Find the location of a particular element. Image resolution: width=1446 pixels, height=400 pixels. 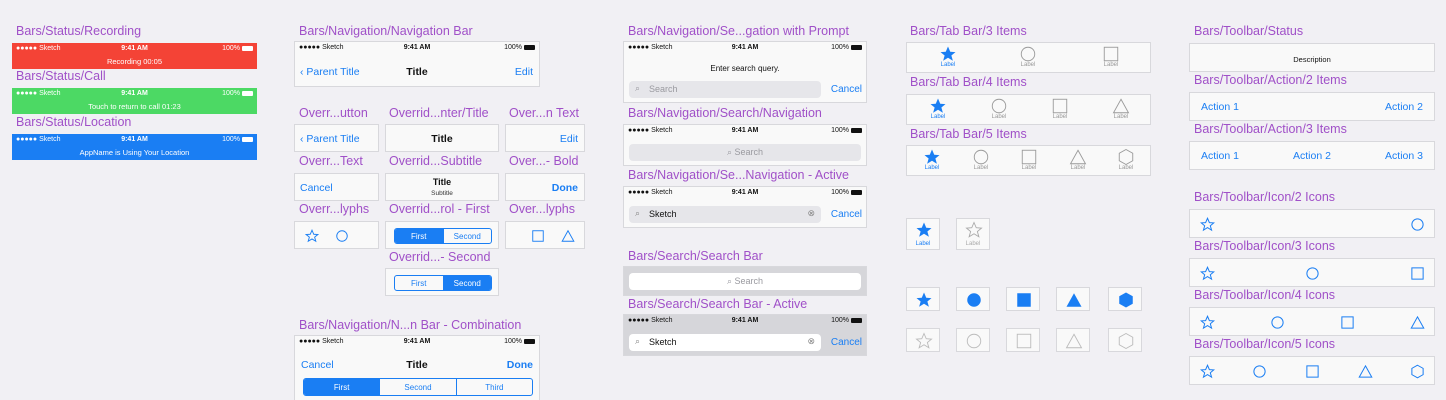

override-done: Done is located at coordinates (545, 187).